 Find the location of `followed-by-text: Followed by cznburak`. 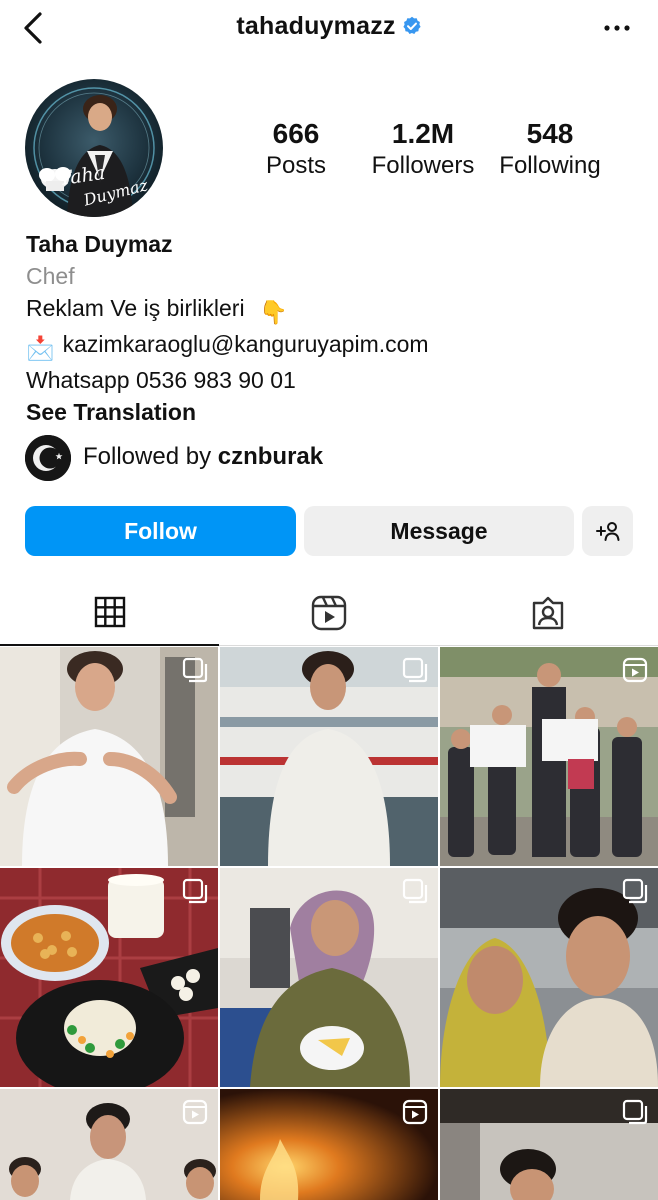

followed-by-text: Followed by cznburak is located at coordinates (203, 457).